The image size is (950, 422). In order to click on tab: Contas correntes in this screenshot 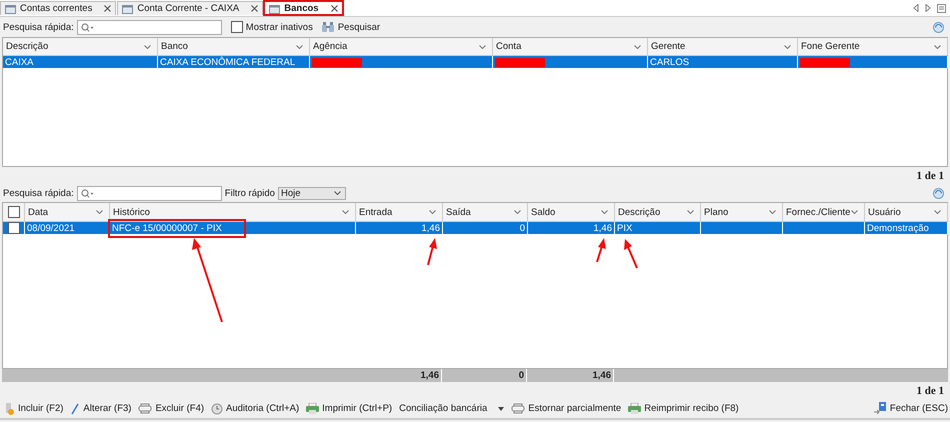, I will do `click(58, 8)`.